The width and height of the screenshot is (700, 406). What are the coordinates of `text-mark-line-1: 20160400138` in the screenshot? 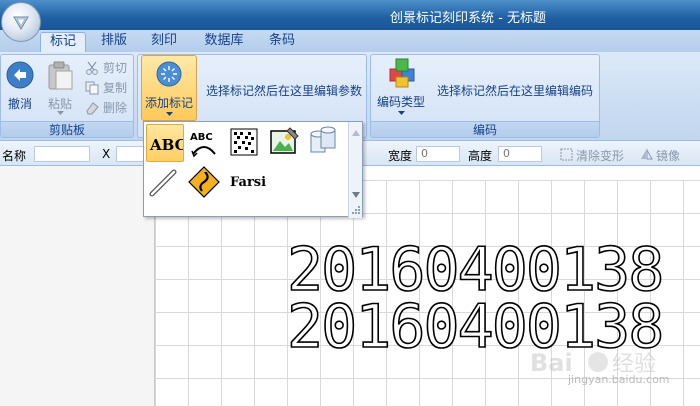 It's located at (475, 270).